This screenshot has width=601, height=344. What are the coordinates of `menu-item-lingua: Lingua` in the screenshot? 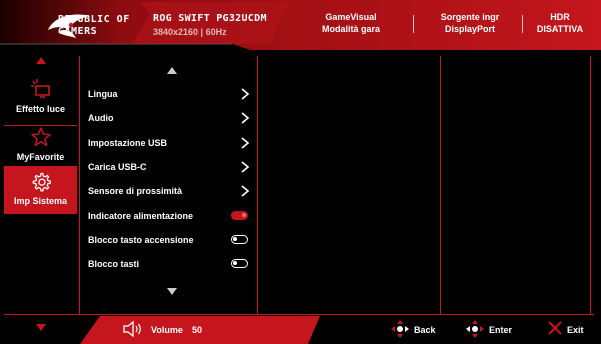 It's located at (103, 94).